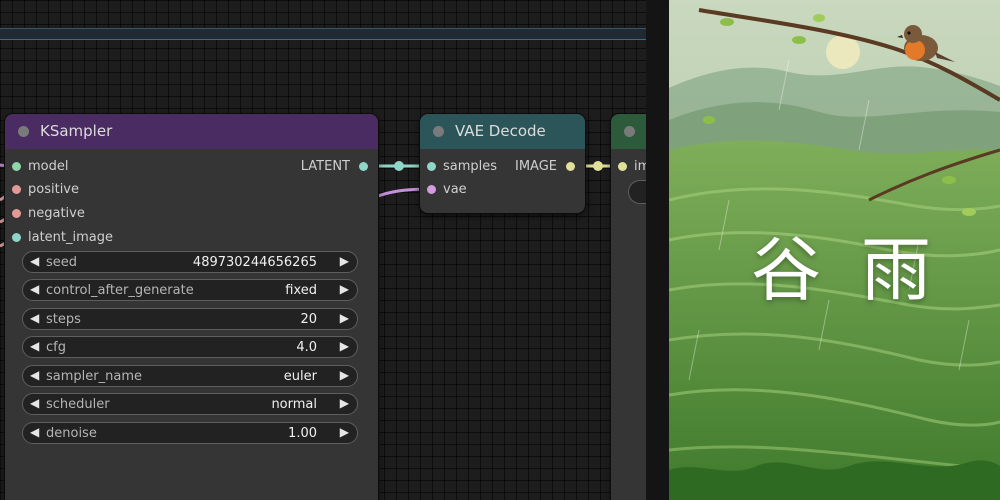 The height and width of the screenshot is (500, 1000). What do you see at coordinates (190, 404) in the screenshot?
I see `widget-scheduler: ◀ scheduler normal ▶` at bounding box center [190, 404].